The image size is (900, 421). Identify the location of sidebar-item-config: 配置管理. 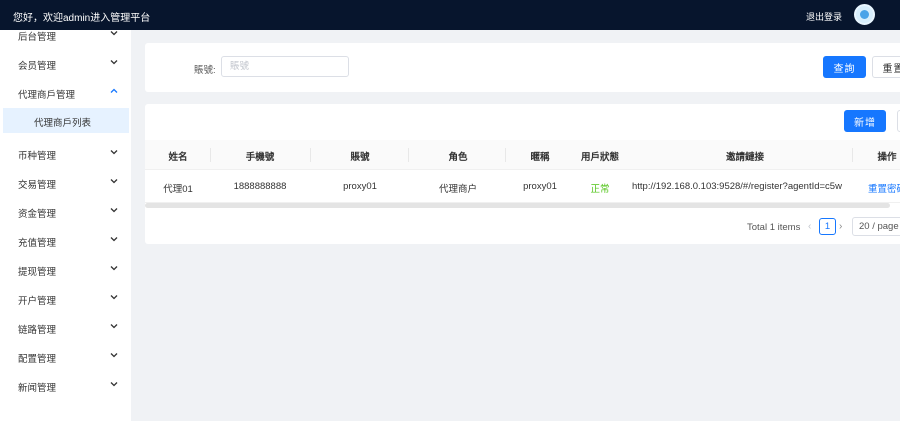
(65, 357).